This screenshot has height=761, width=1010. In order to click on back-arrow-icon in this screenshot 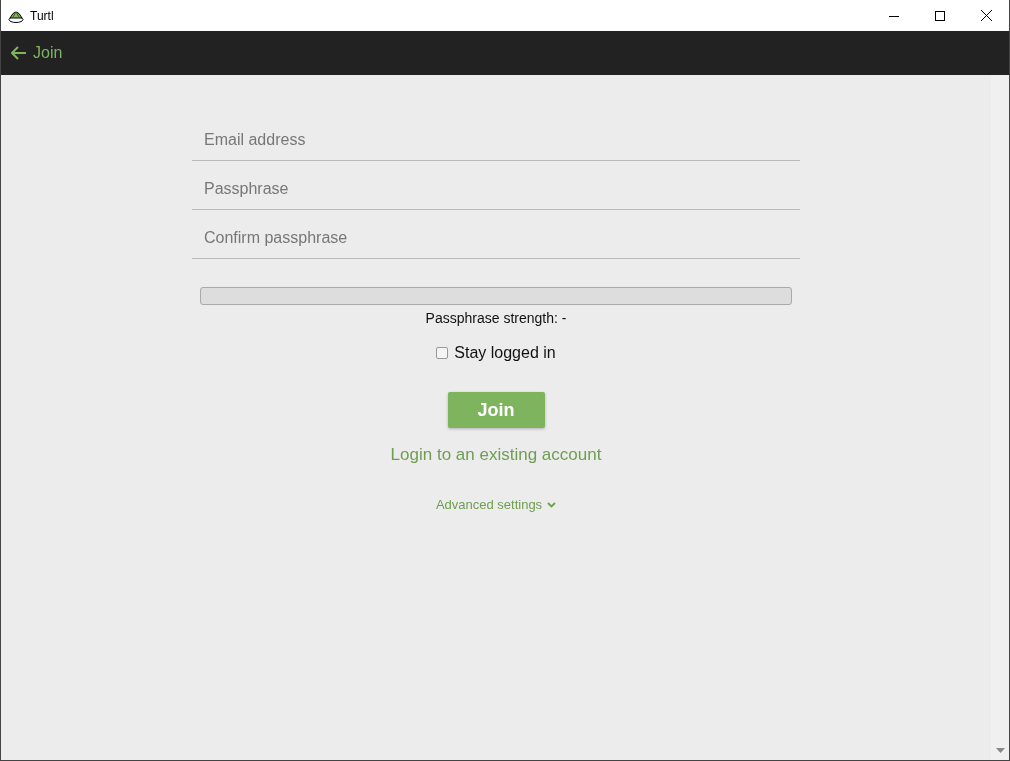, I will do `click(19, 53)`.